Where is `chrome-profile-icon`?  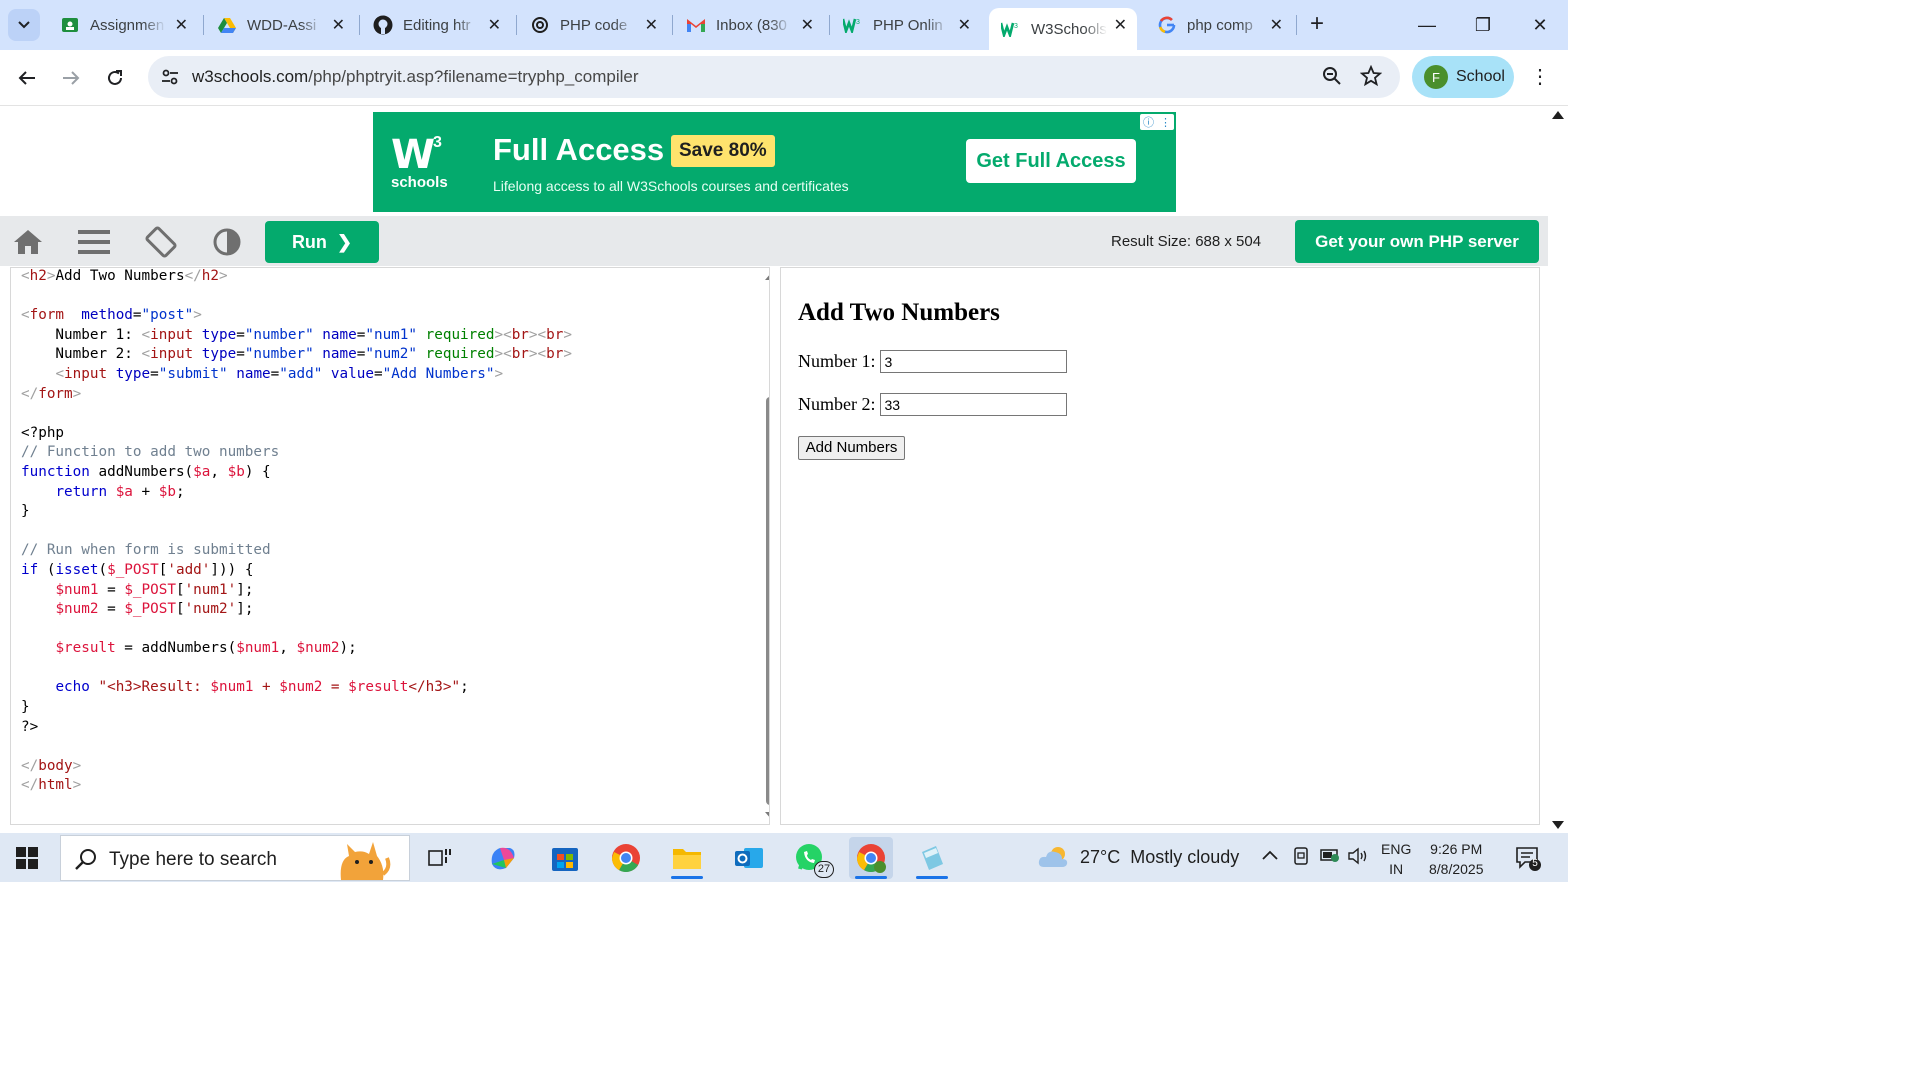 chrome-profile-icon is located at coordinates (871, 858).